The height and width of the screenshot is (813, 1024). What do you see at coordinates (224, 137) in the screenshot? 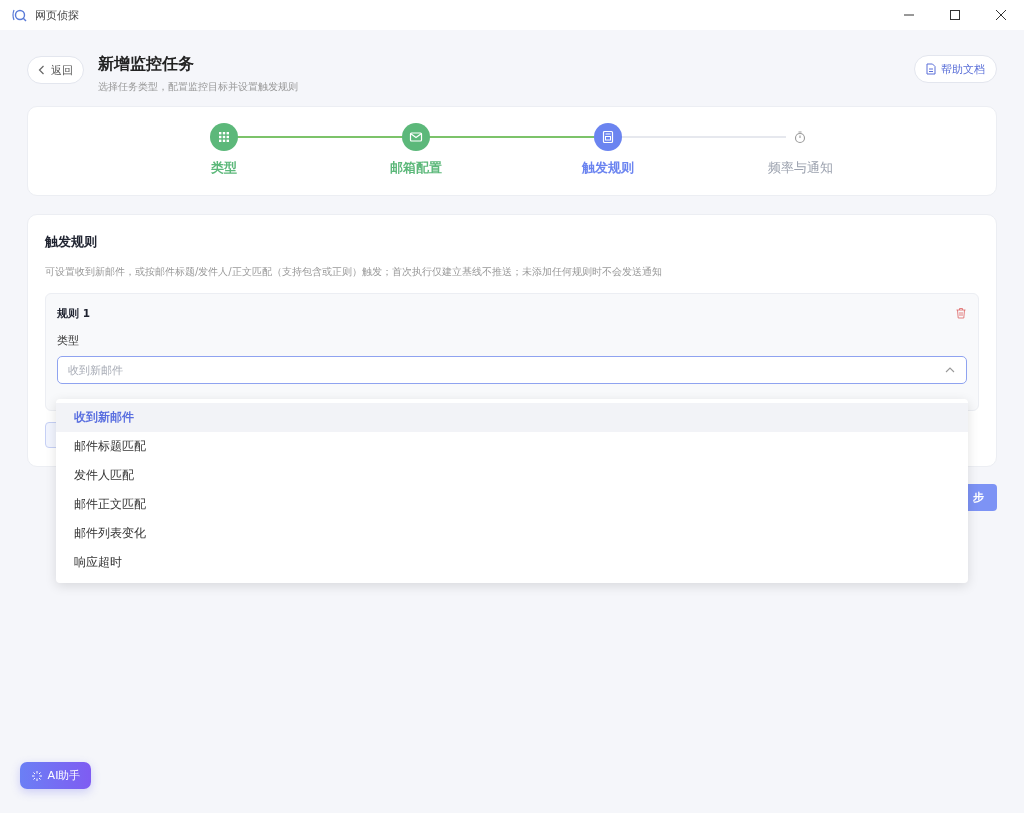
I see `grid-icon` at bounding box center [224, 137].